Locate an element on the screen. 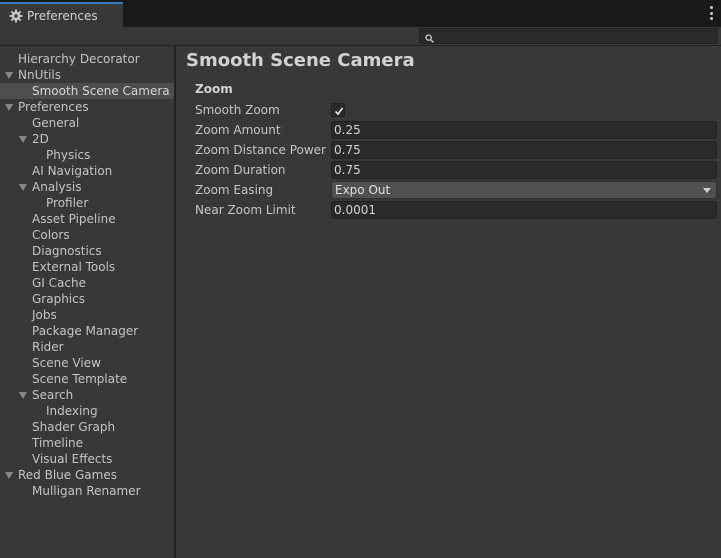 The image size is (721, 558). gear-icon is located at coordinates (16, 16).